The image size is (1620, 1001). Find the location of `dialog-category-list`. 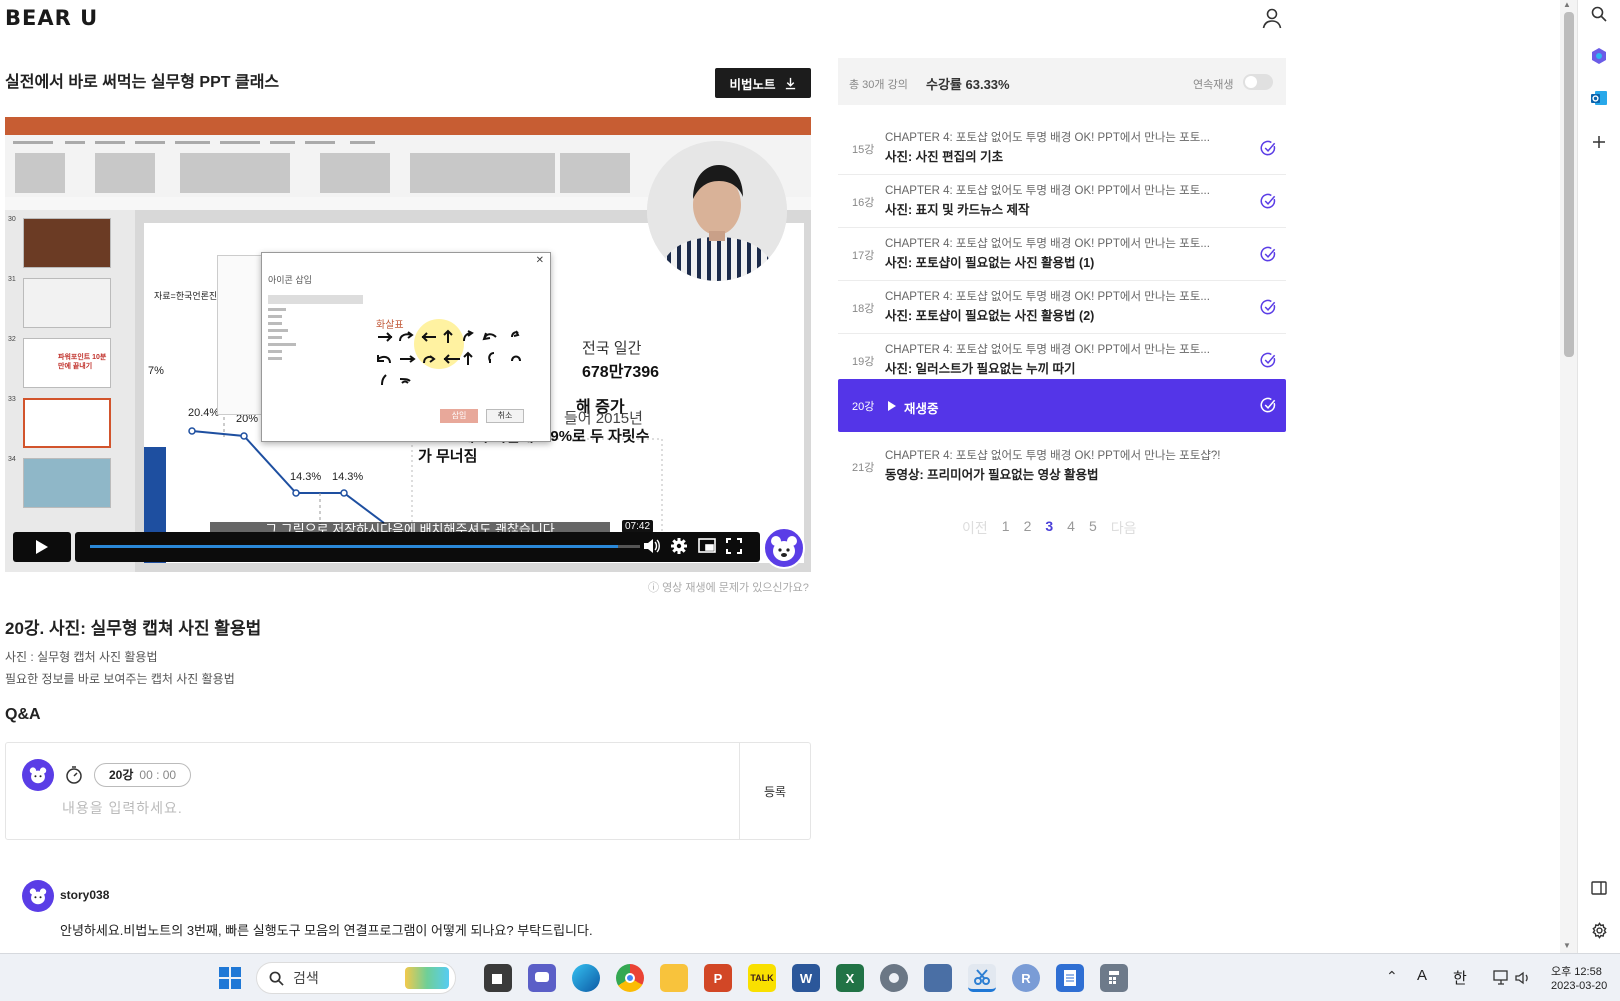

dialog-category-list is located at coordinates (315, 345).